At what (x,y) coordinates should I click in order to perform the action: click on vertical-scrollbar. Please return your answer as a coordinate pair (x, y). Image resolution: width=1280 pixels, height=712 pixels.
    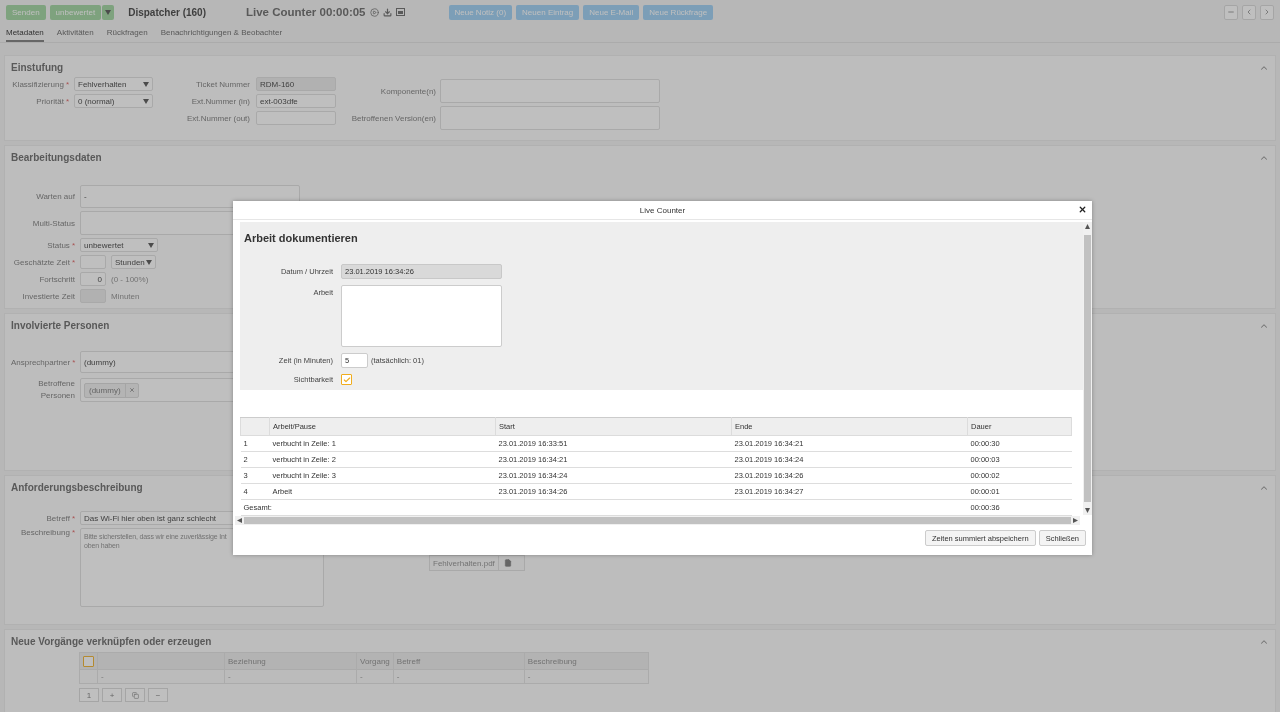
    Looking at the image, I should click on (1087, 368).